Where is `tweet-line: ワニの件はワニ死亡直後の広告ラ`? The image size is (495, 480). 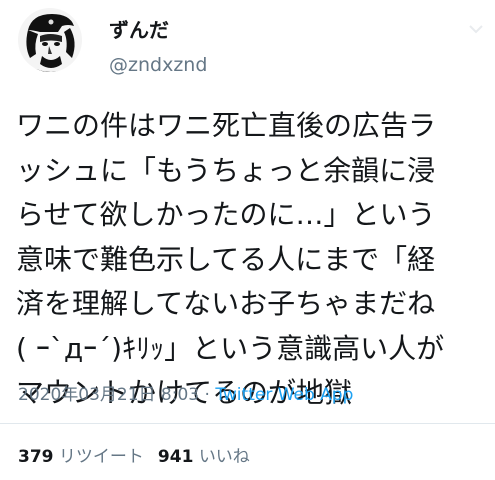
tweet-line: ワニの件はワニ死亡直後の広告ラ is located at coordinates (226, 125).